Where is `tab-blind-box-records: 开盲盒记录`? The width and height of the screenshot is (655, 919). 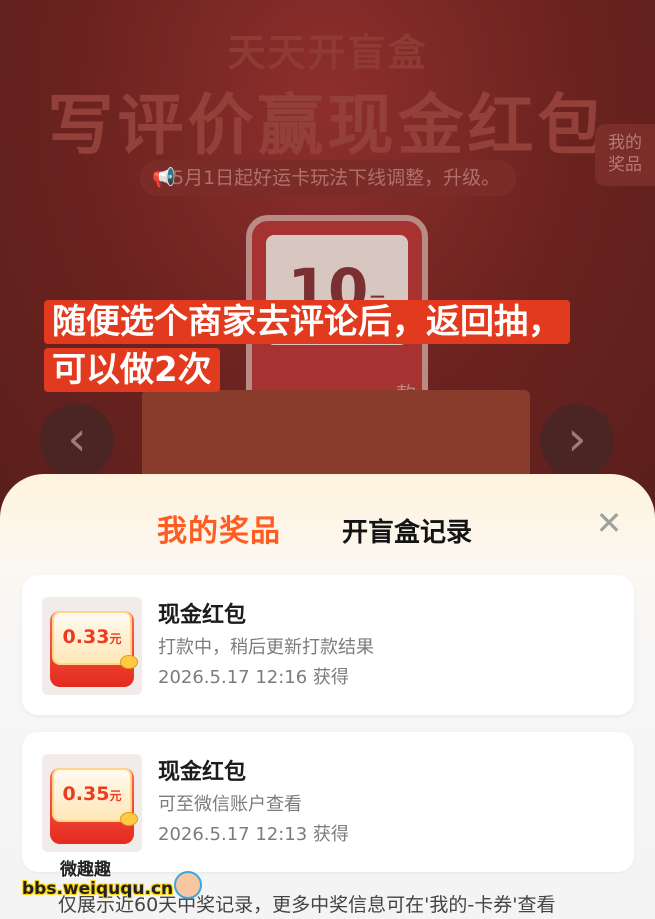 tab-blind-box-records: 开盲盒记录 is located at coordinates (407, 530).